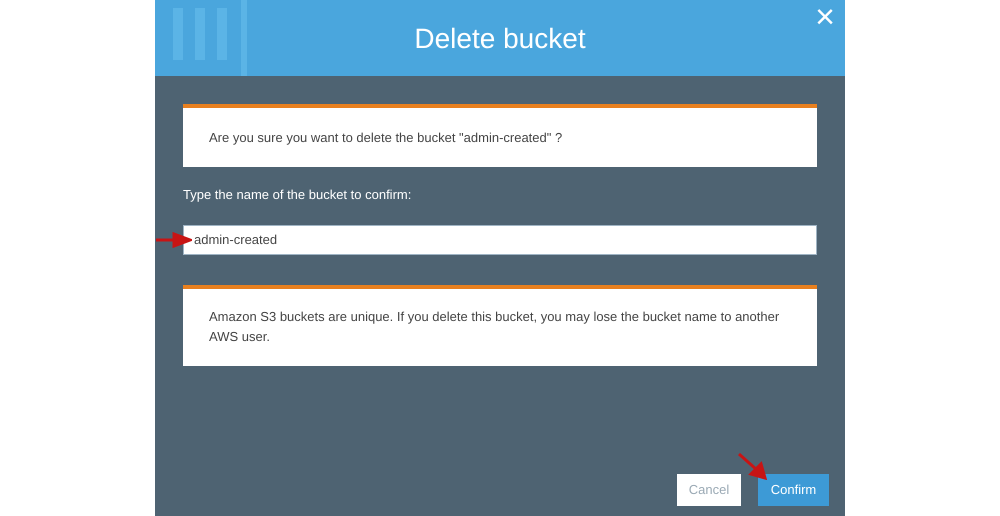 The height and width of the screenshot is (516, 1000). I want to click on notice-text: Amazon S3 buckets are unique. If you delete this bucket, you may lose the bucket name to another AWS user., so click(494, 327).